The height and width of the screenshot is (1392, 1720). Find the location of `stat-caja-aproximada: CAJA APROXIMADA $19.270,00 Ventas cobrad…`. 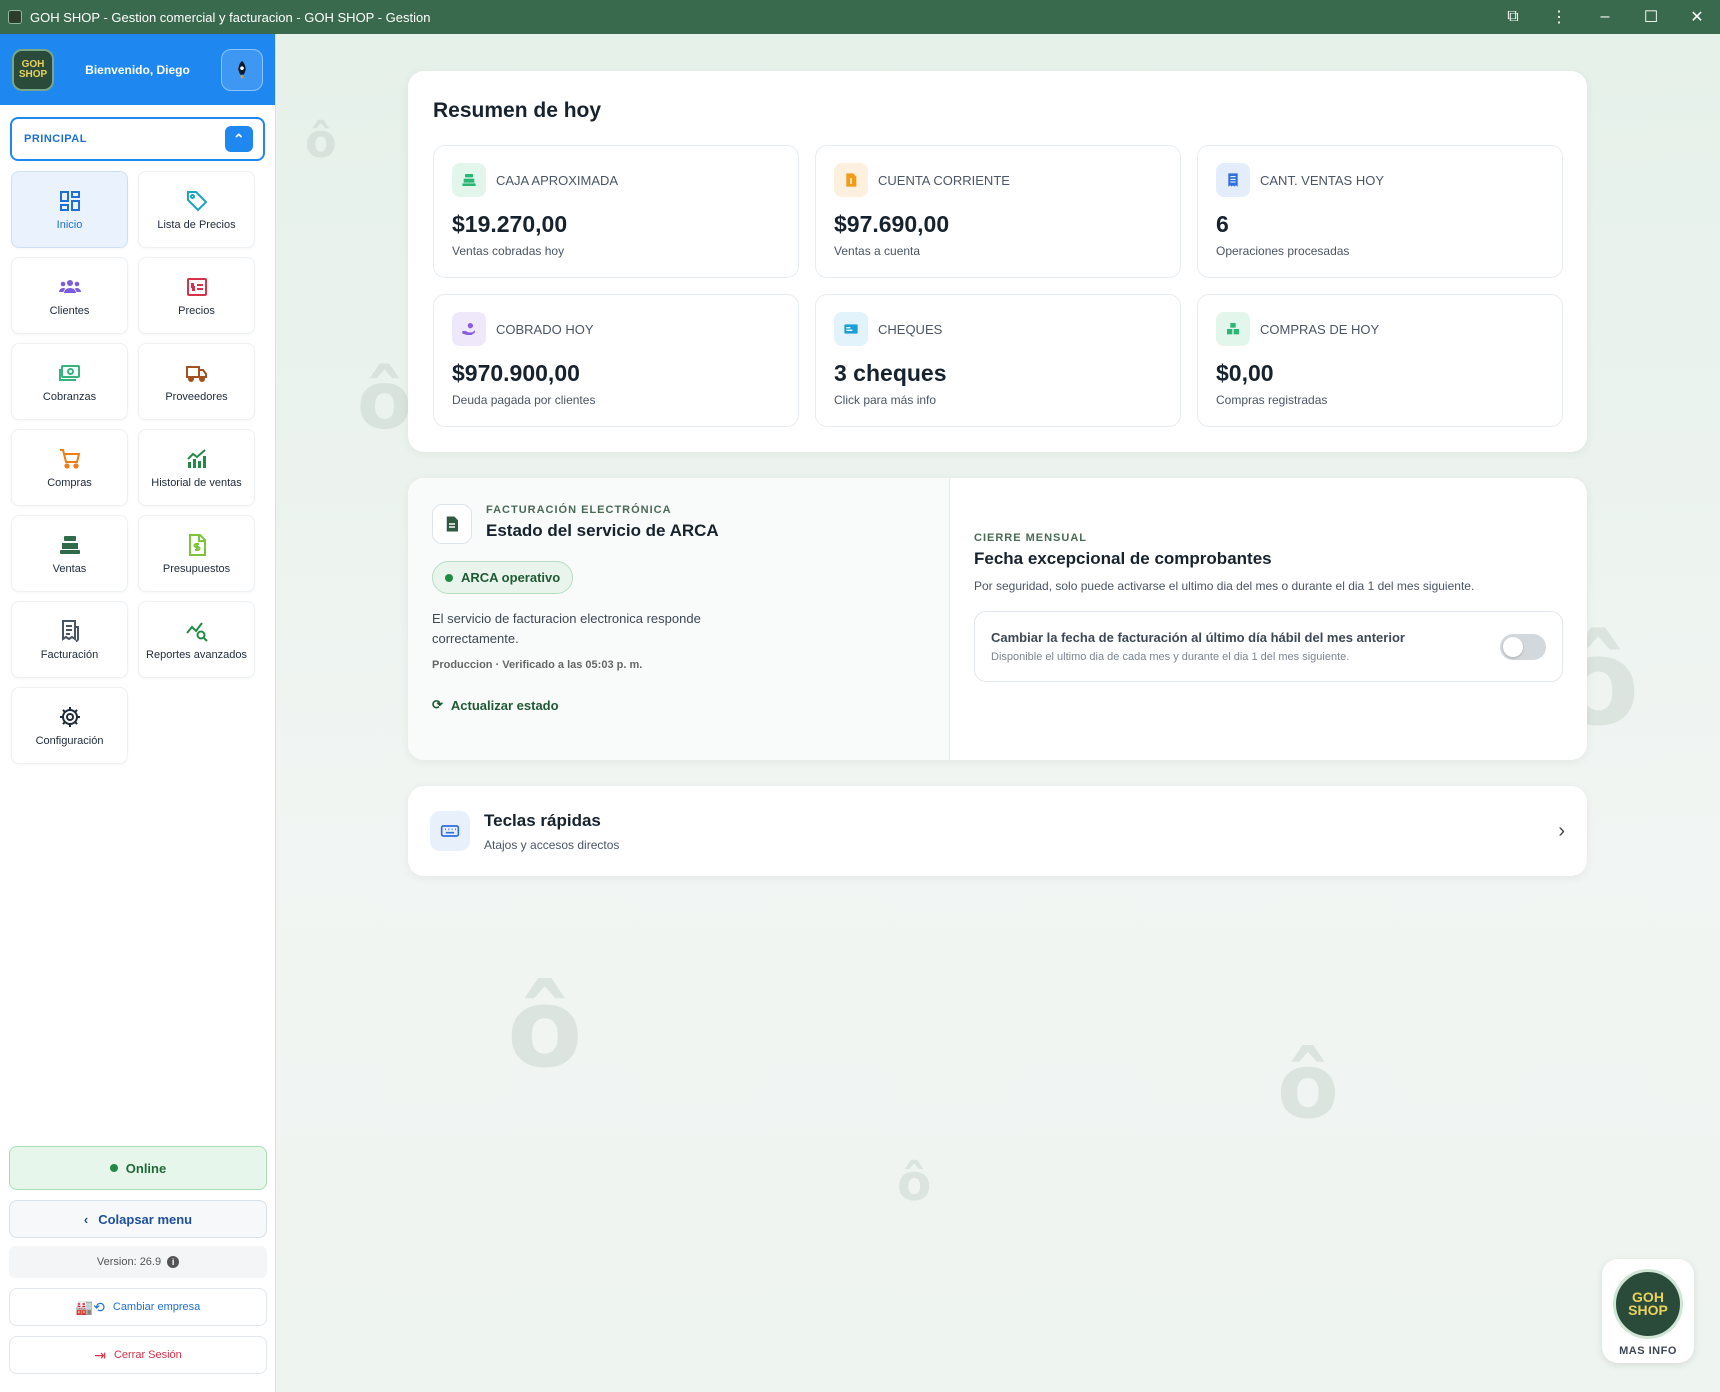

stat-caja-aproximada: CAJA APROXIMADA $19.270,00 Ventas cobrad… is located at coordinates (616, 211).